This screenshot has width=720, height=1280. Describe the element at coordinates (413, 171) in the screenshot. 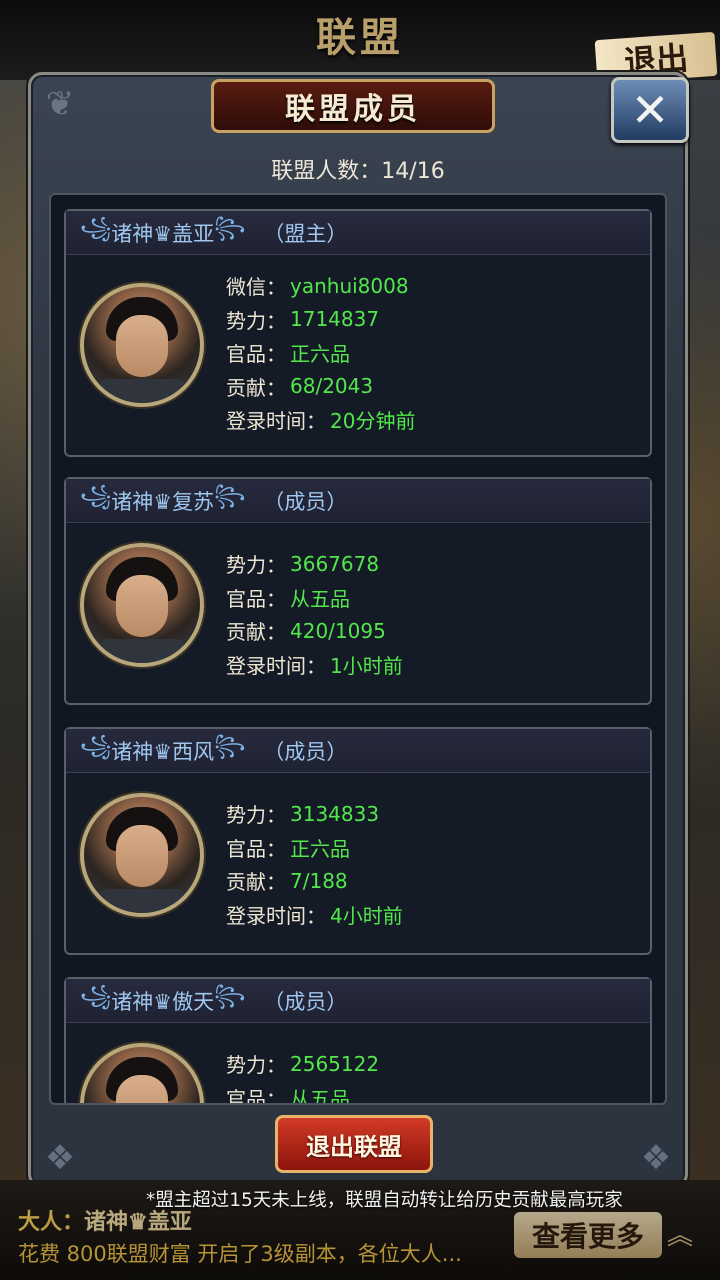

I see `member-count-value: 14/16` at that location.